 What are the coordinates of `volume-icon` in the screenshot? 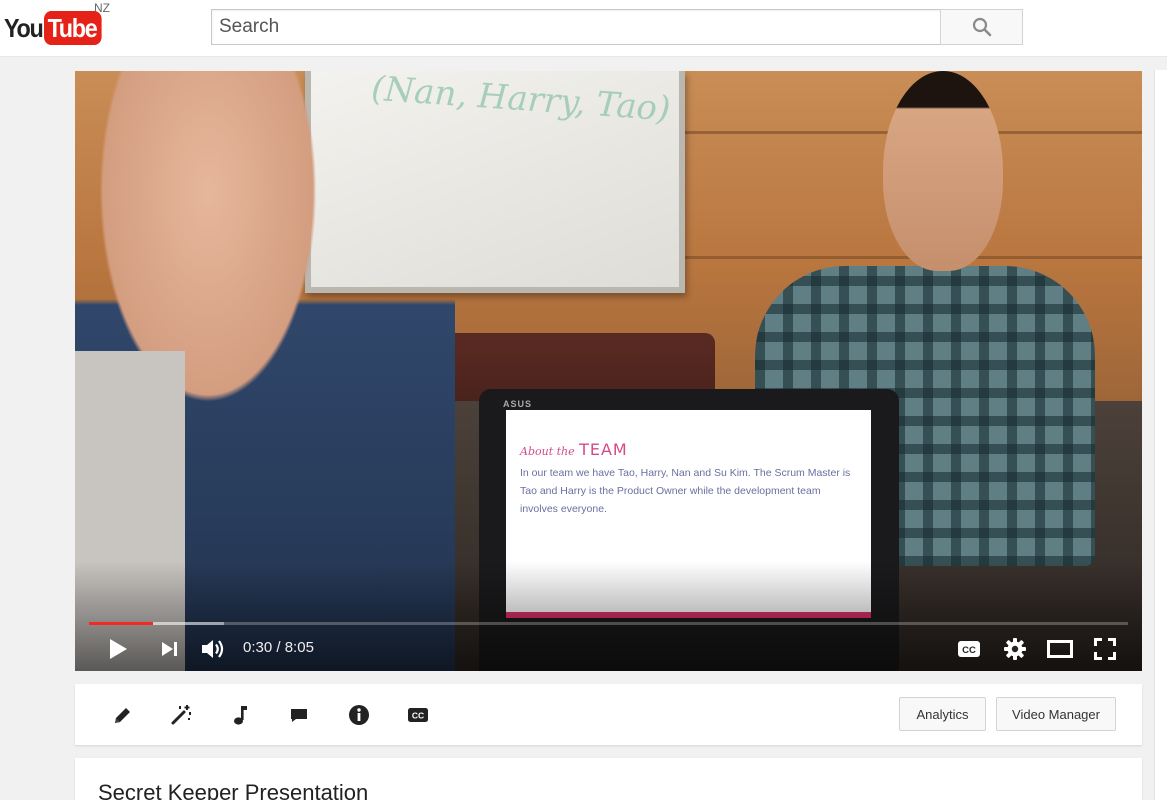 It's located at (213, 649).